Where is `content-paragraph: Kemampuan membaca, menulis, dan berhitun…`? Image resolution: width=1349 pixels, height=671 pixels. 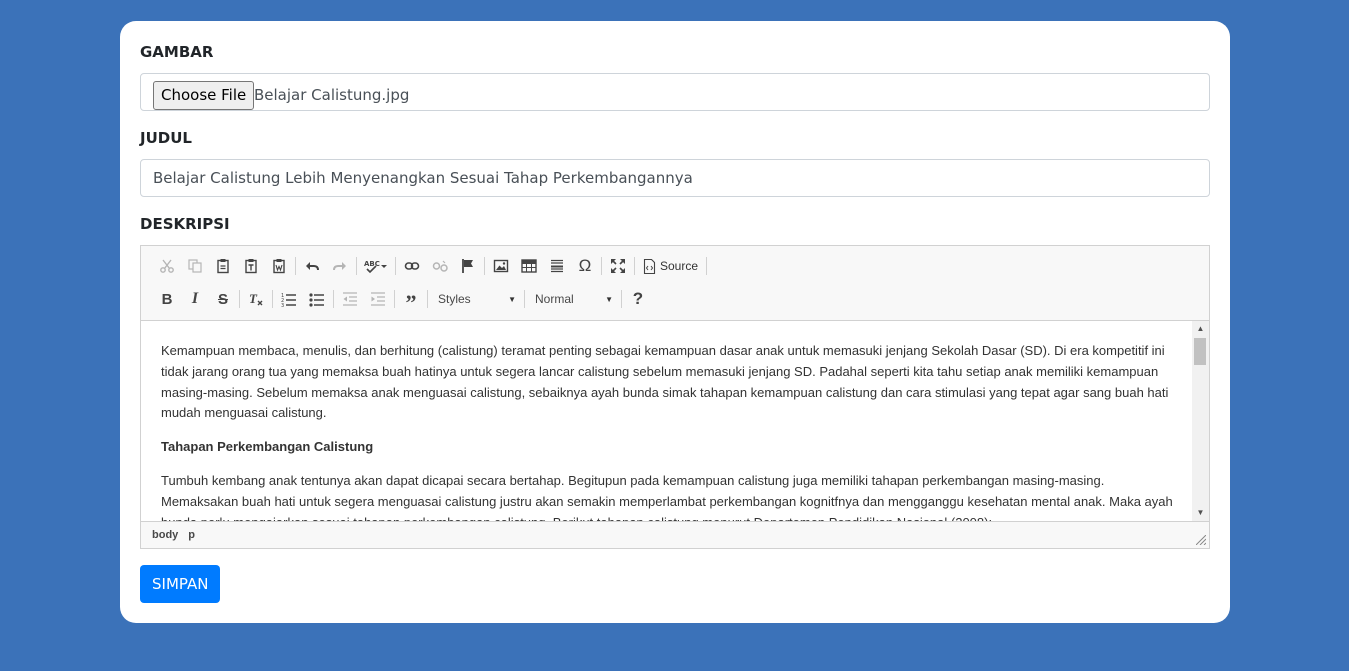
content-paragraph: Kemampuan membaca, menulis, dan berhitun… is located at coordinates (665, 382).